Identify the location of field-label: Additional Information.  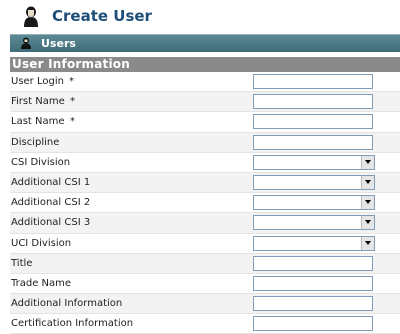
(67, 304).